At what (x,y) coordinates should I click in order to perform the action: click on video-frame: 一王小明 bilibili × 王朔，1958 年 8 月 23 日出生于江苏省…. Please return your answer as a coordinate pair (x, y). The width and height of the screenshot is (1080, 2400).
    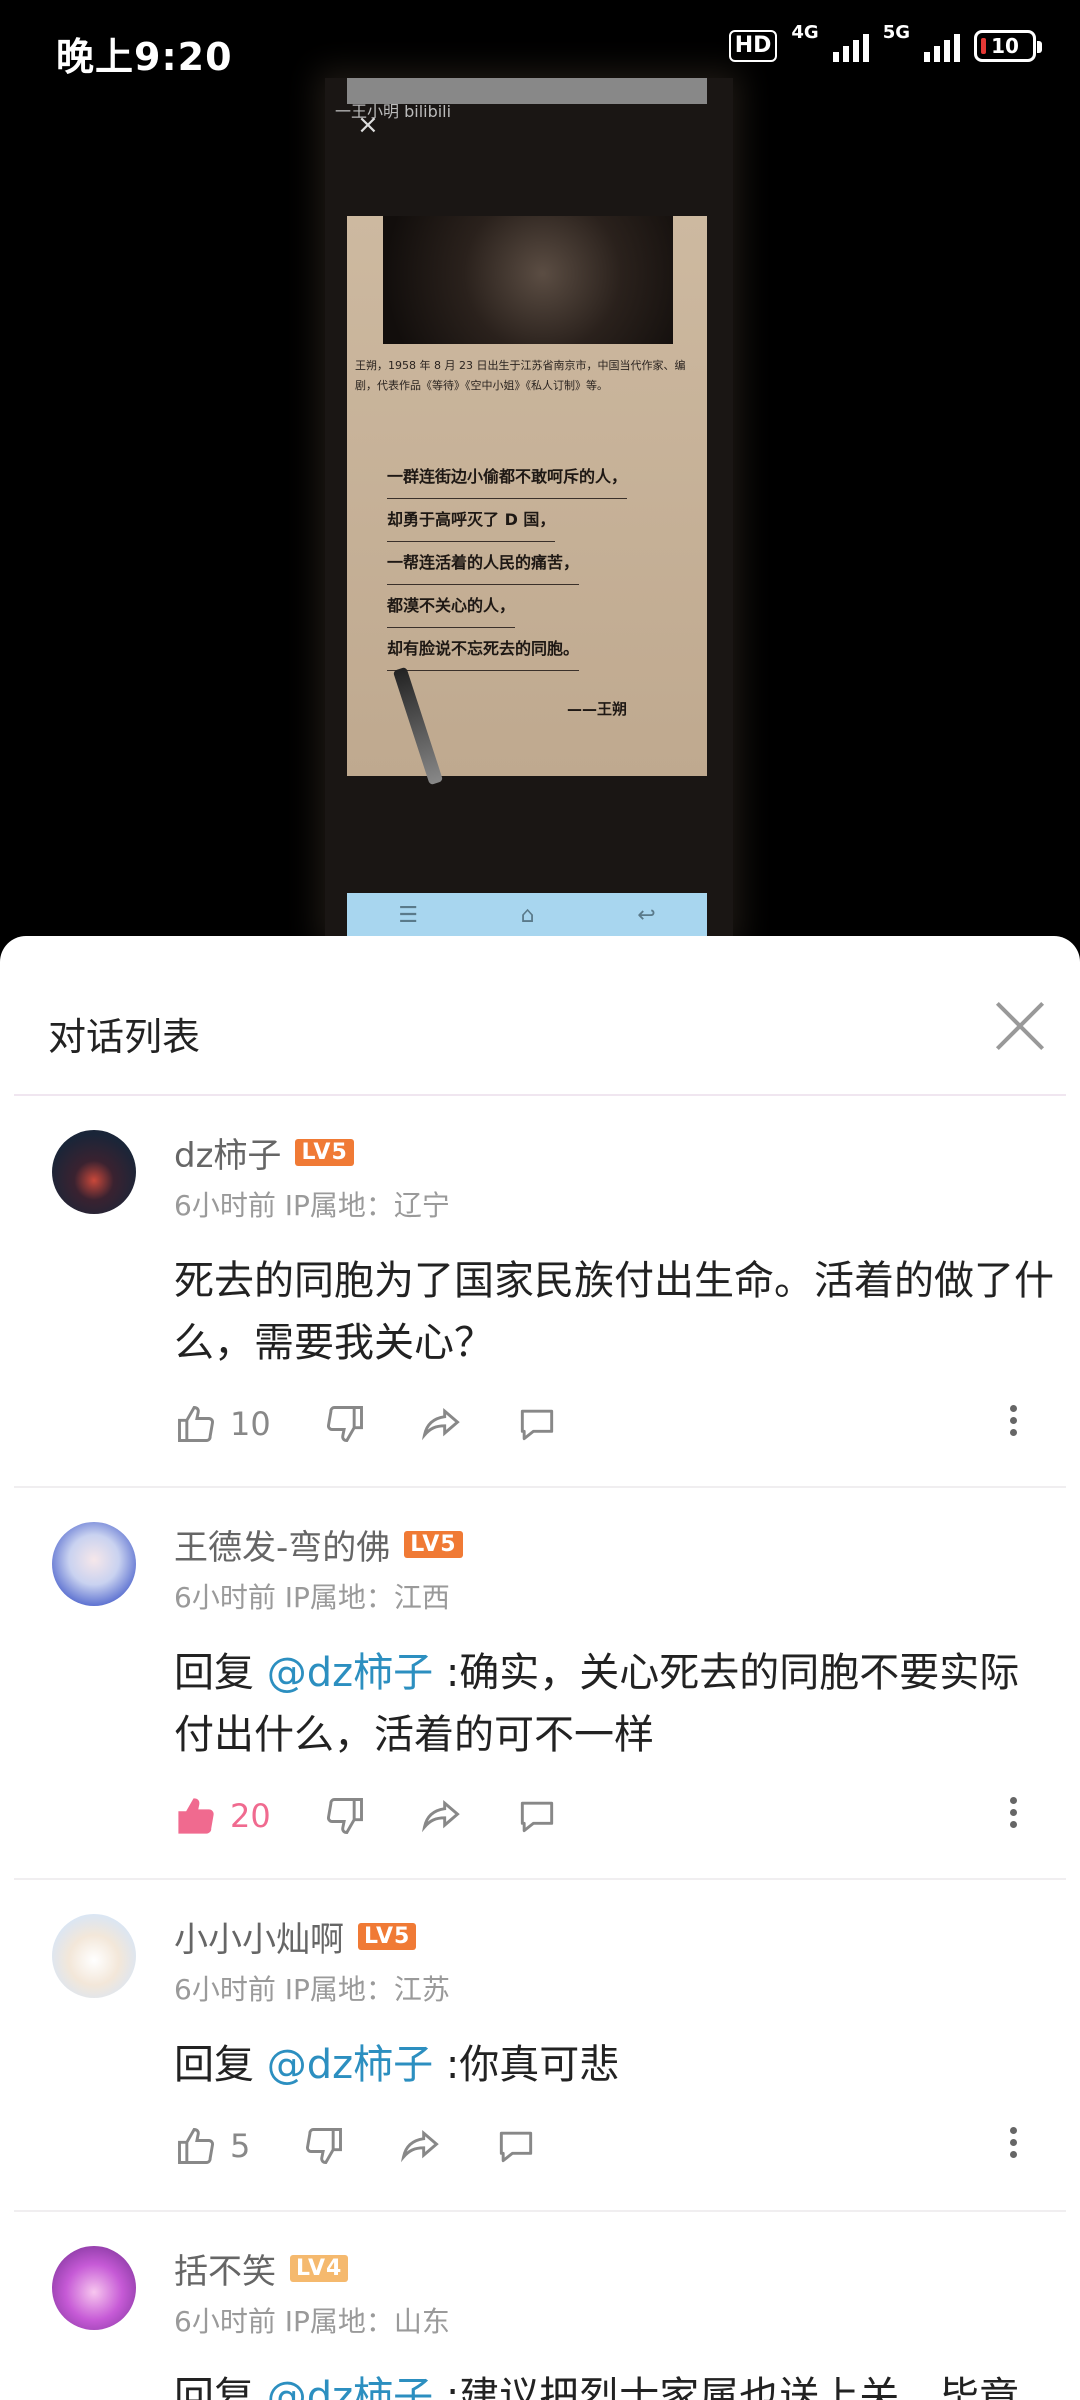
    Looking at the image, I should click on (529, 508).